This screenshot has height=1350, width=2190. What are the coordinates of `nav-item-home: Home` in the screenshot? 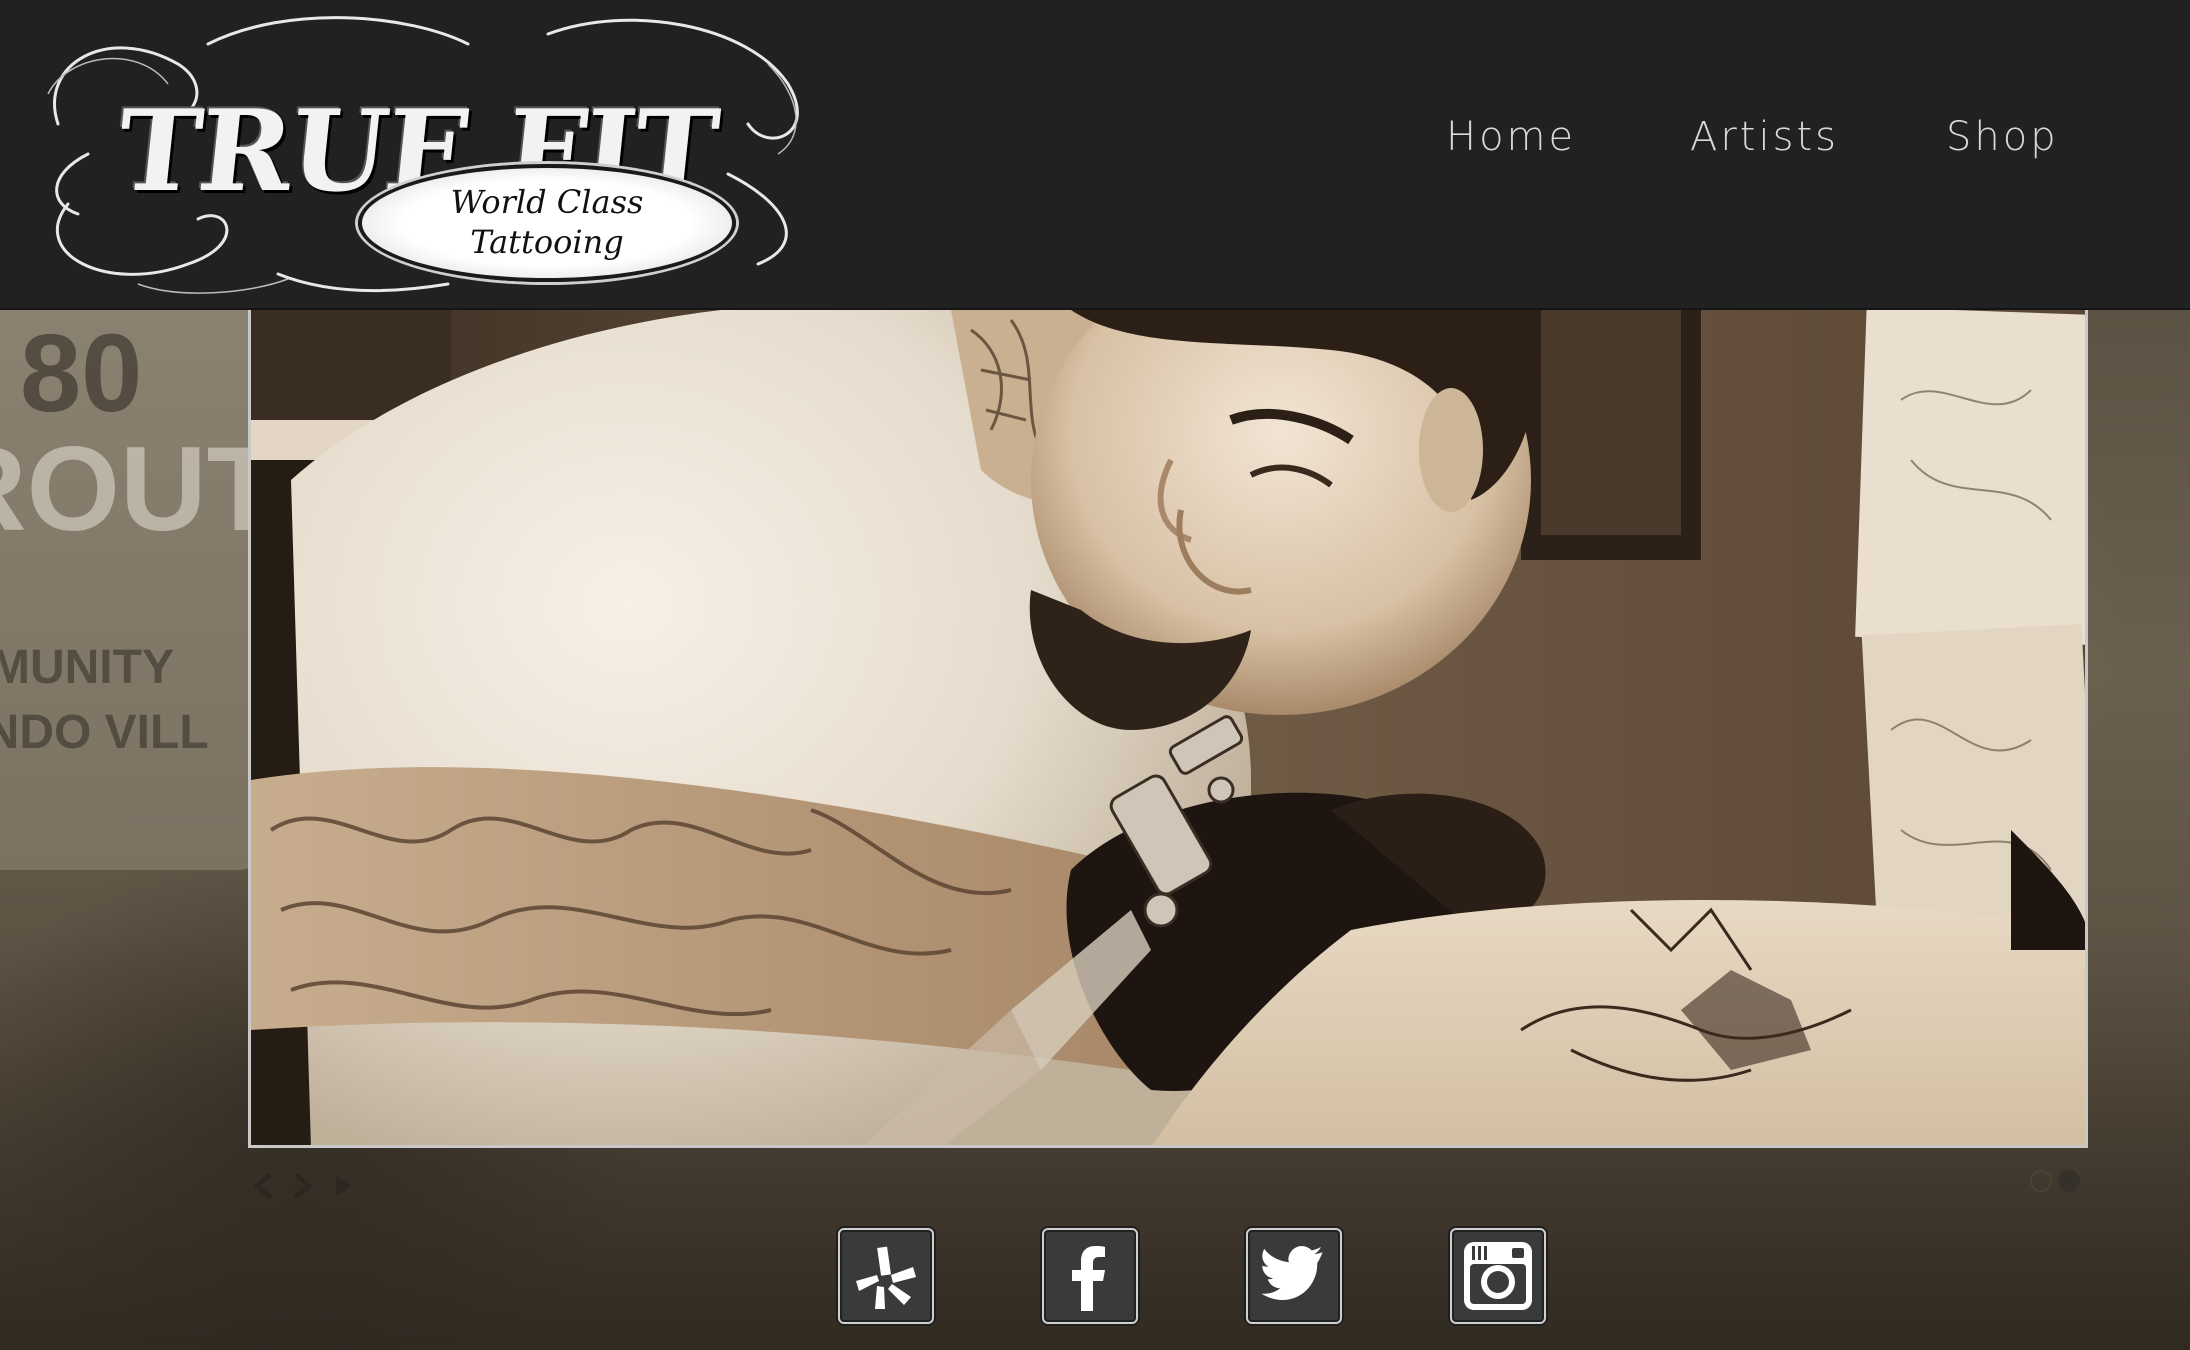 It's located at (1511, 137).